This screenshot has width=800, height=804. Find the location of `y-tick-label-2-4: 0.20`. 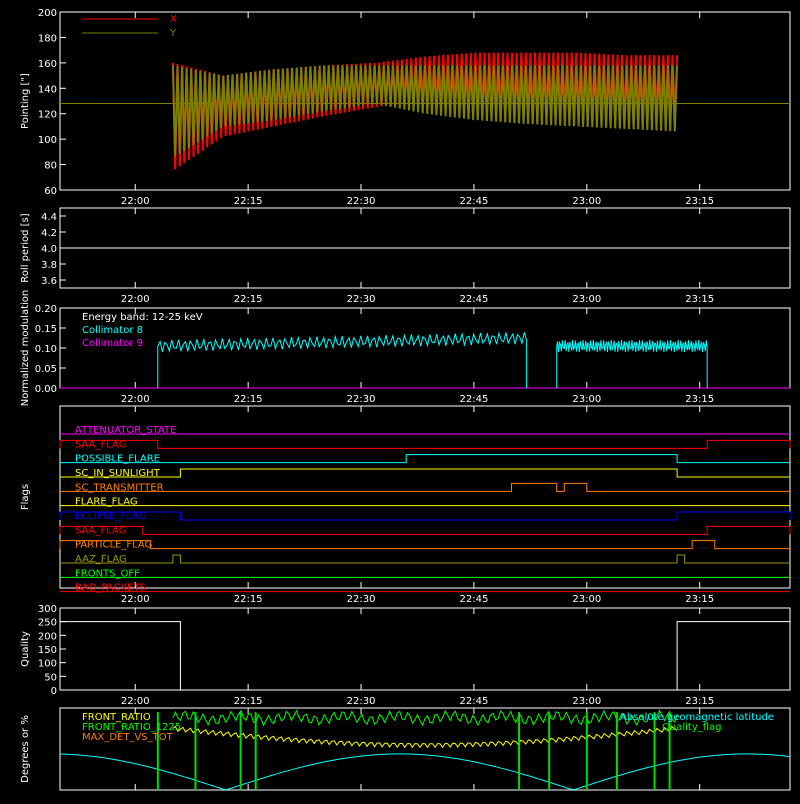

y-tick-label-2-4: 0.20 is located at coordinates (46, 309).